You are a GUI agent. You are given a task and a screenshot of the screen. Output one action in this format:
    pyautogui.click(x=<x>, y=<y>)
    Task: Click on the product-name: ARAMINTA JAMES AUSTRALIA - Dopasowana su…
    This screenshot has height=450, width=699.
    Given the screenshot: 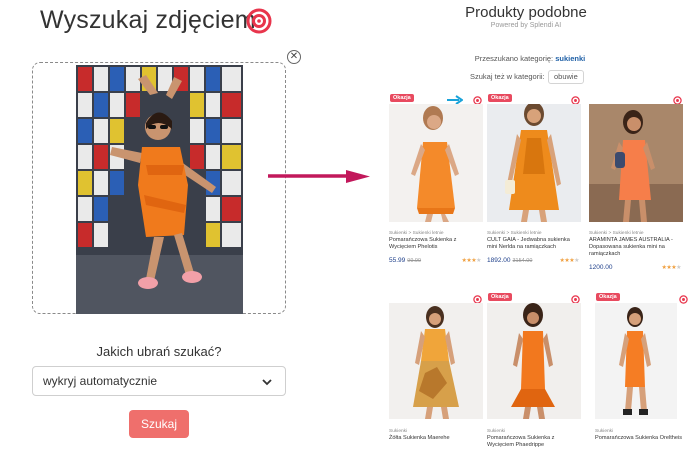 What is the action you would take?
    pyautogui.click(x=636, y=247)
    